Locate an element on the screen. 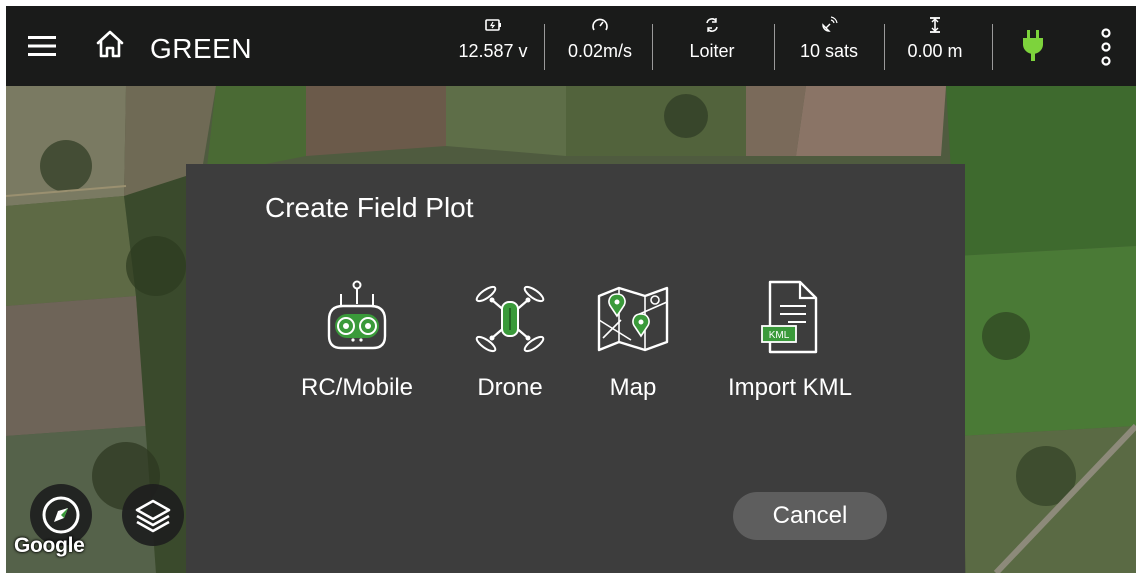  altitude-value: 0.00 m is located at coordinates (935, 51).